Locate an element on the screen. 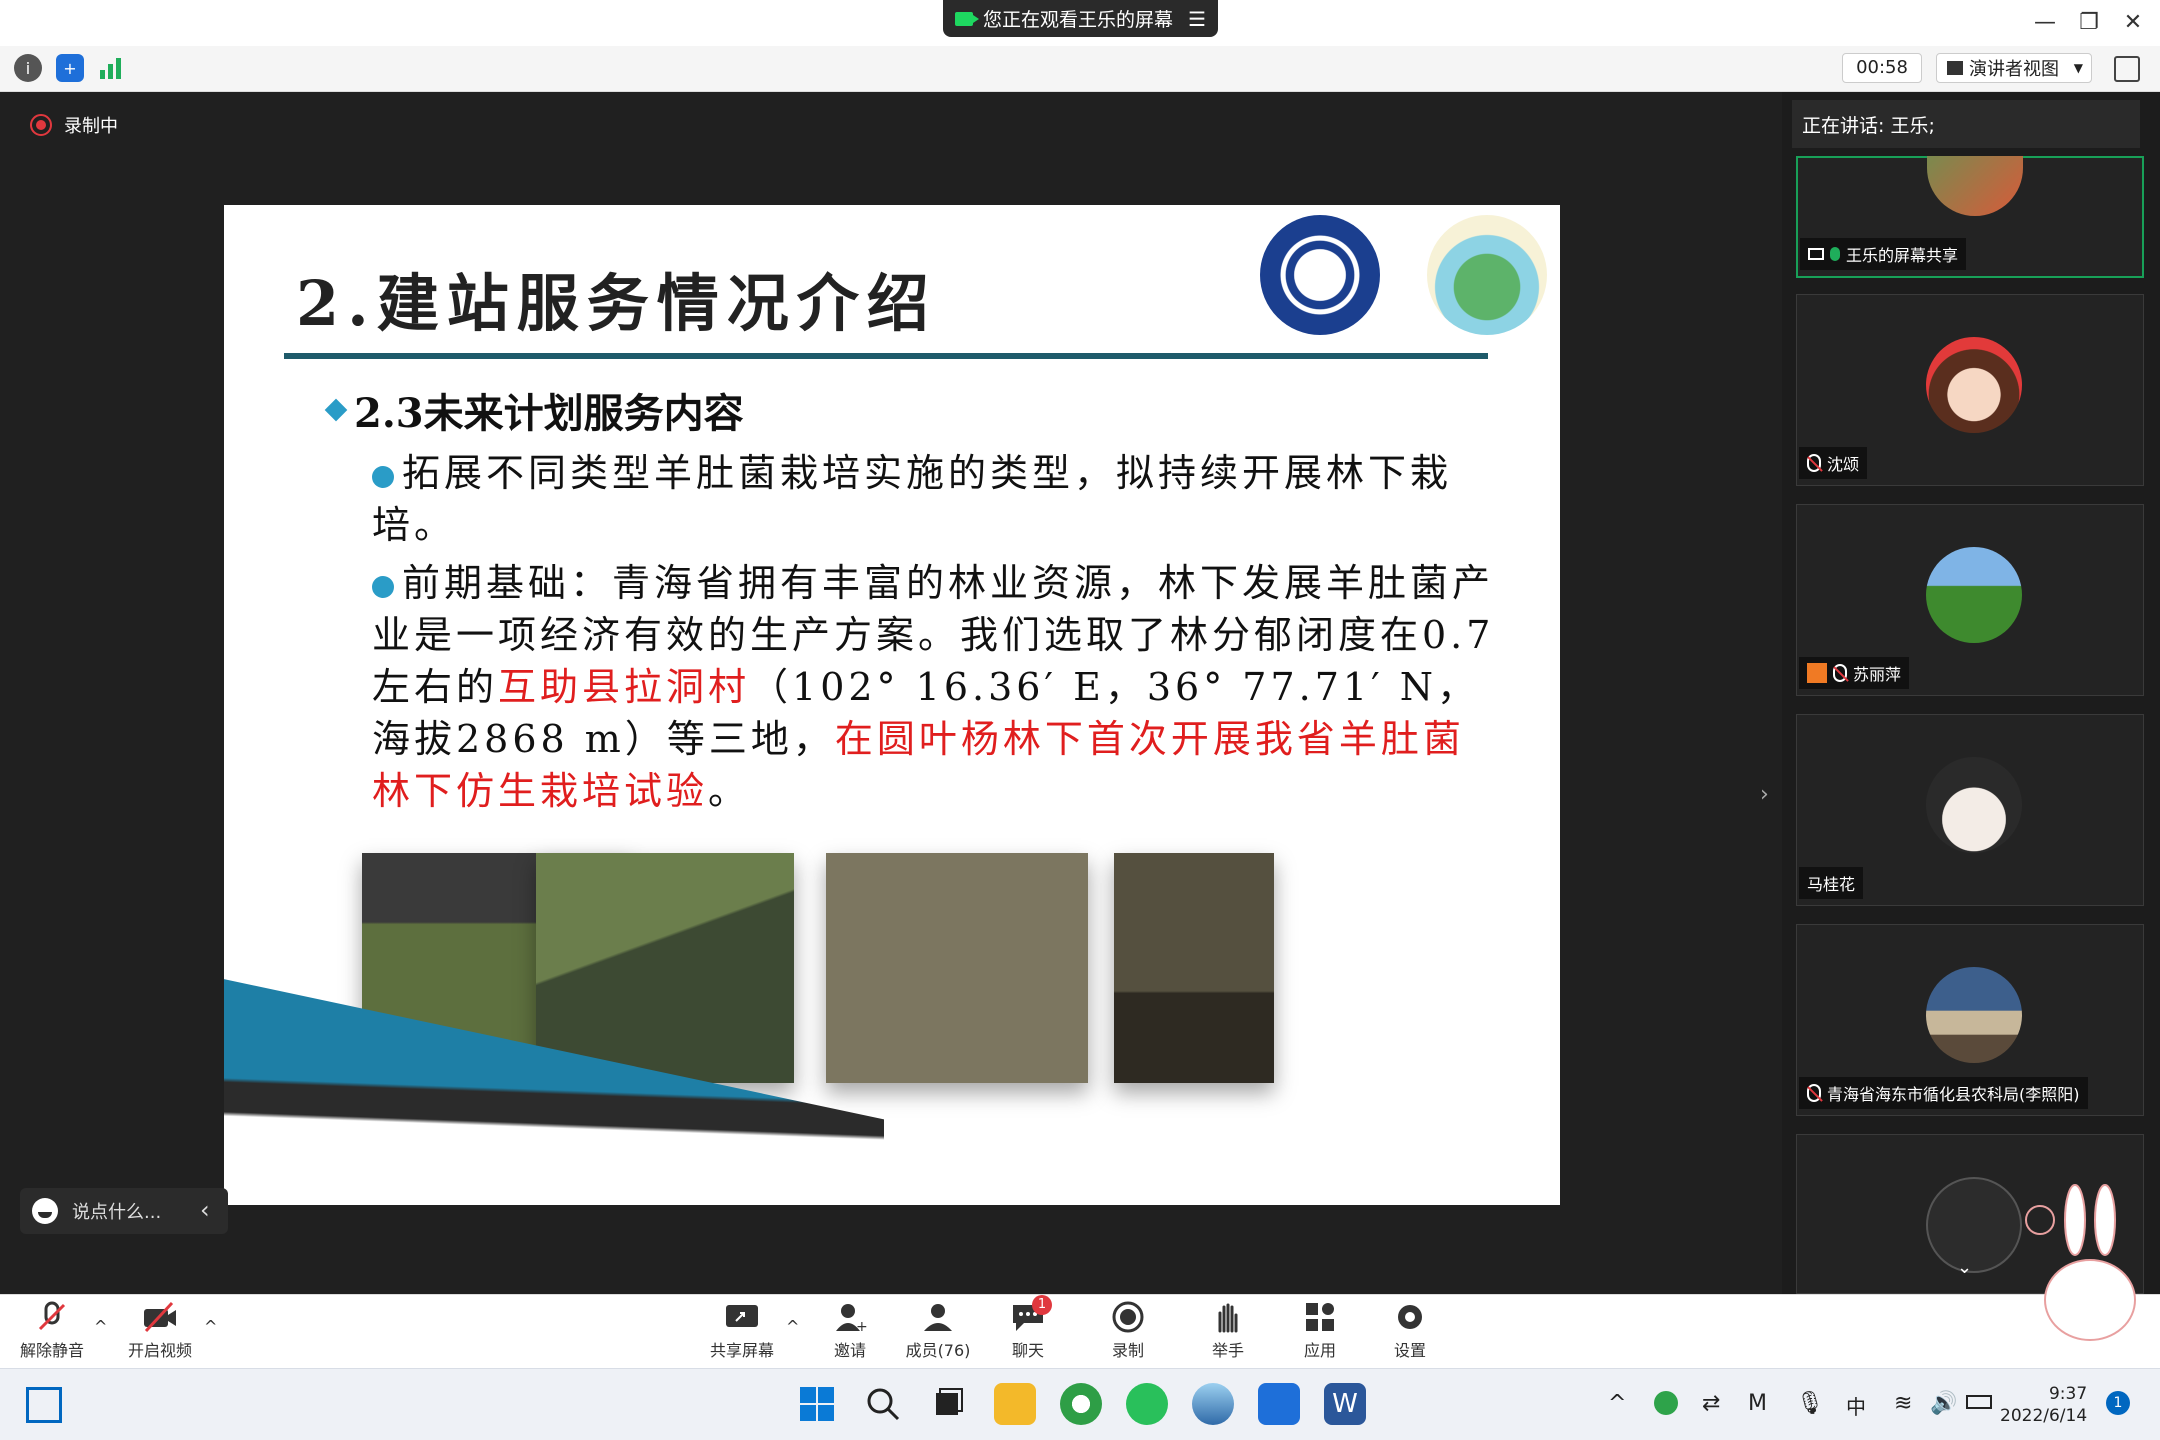 The image size is (2160, 1440). meeting-controls-bar: 解除静音 ^ 开启视频 ^ 共享屏幕 ^ + 邀请 成员(76) 1 聊天 录制 is located at coordinates (1080, 1331).